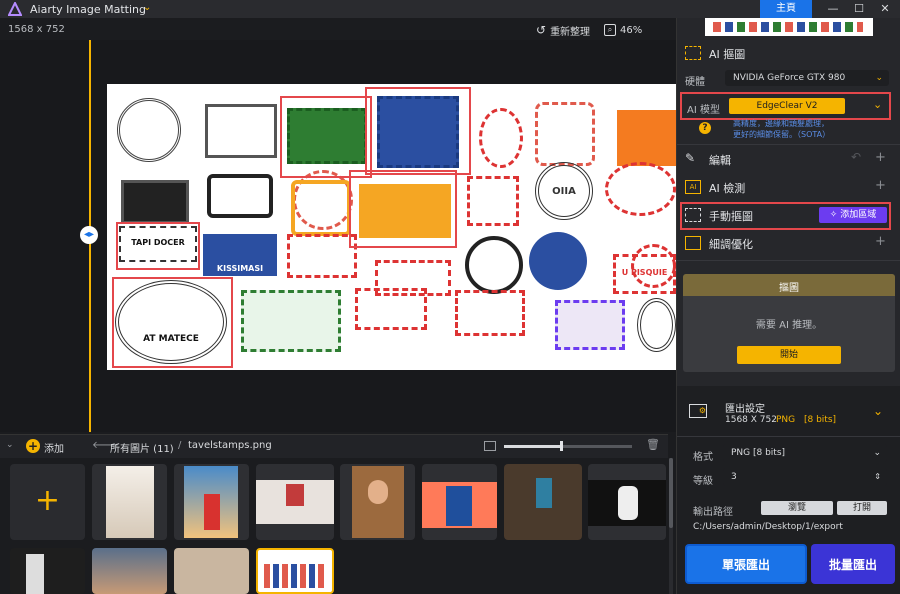  What do you see at coordinates (859, 9) in the screenshot?
I see `maximize-button: ☐` at bounding box center [859, 9].